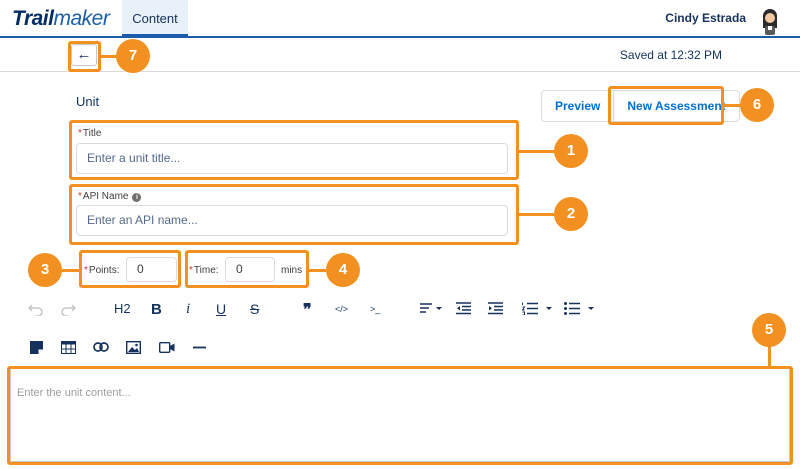  Describe the element at coordinates (130, 269) in the screenshot. I see `callout-highlight-points` at that location.